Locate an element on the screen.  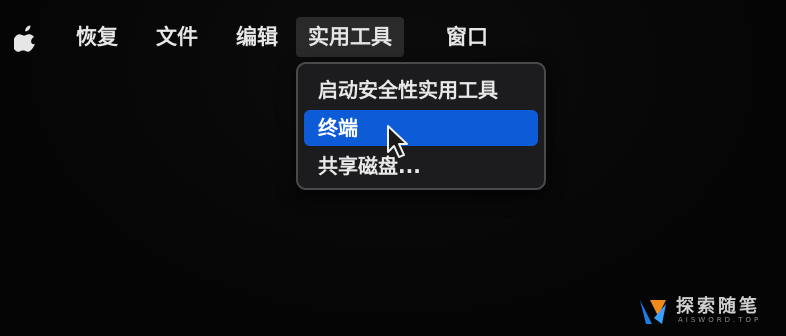
apple-logo-icon is located at coordinates (26, 38).